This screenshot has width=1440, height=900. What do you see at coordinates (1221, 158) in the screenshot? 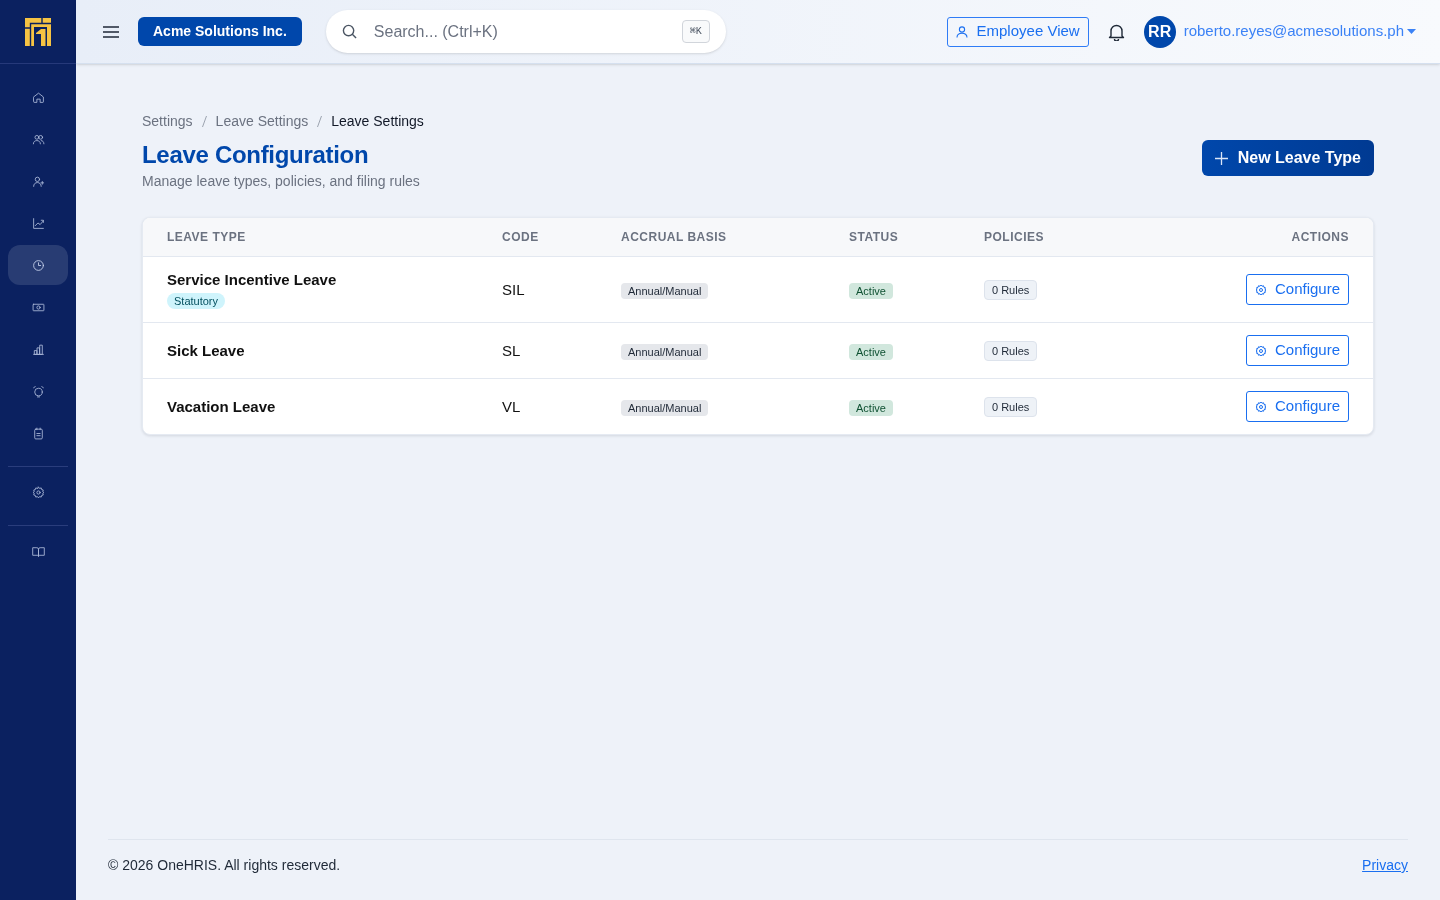
I see `plus-icon` at bounding box center [1221, 158].